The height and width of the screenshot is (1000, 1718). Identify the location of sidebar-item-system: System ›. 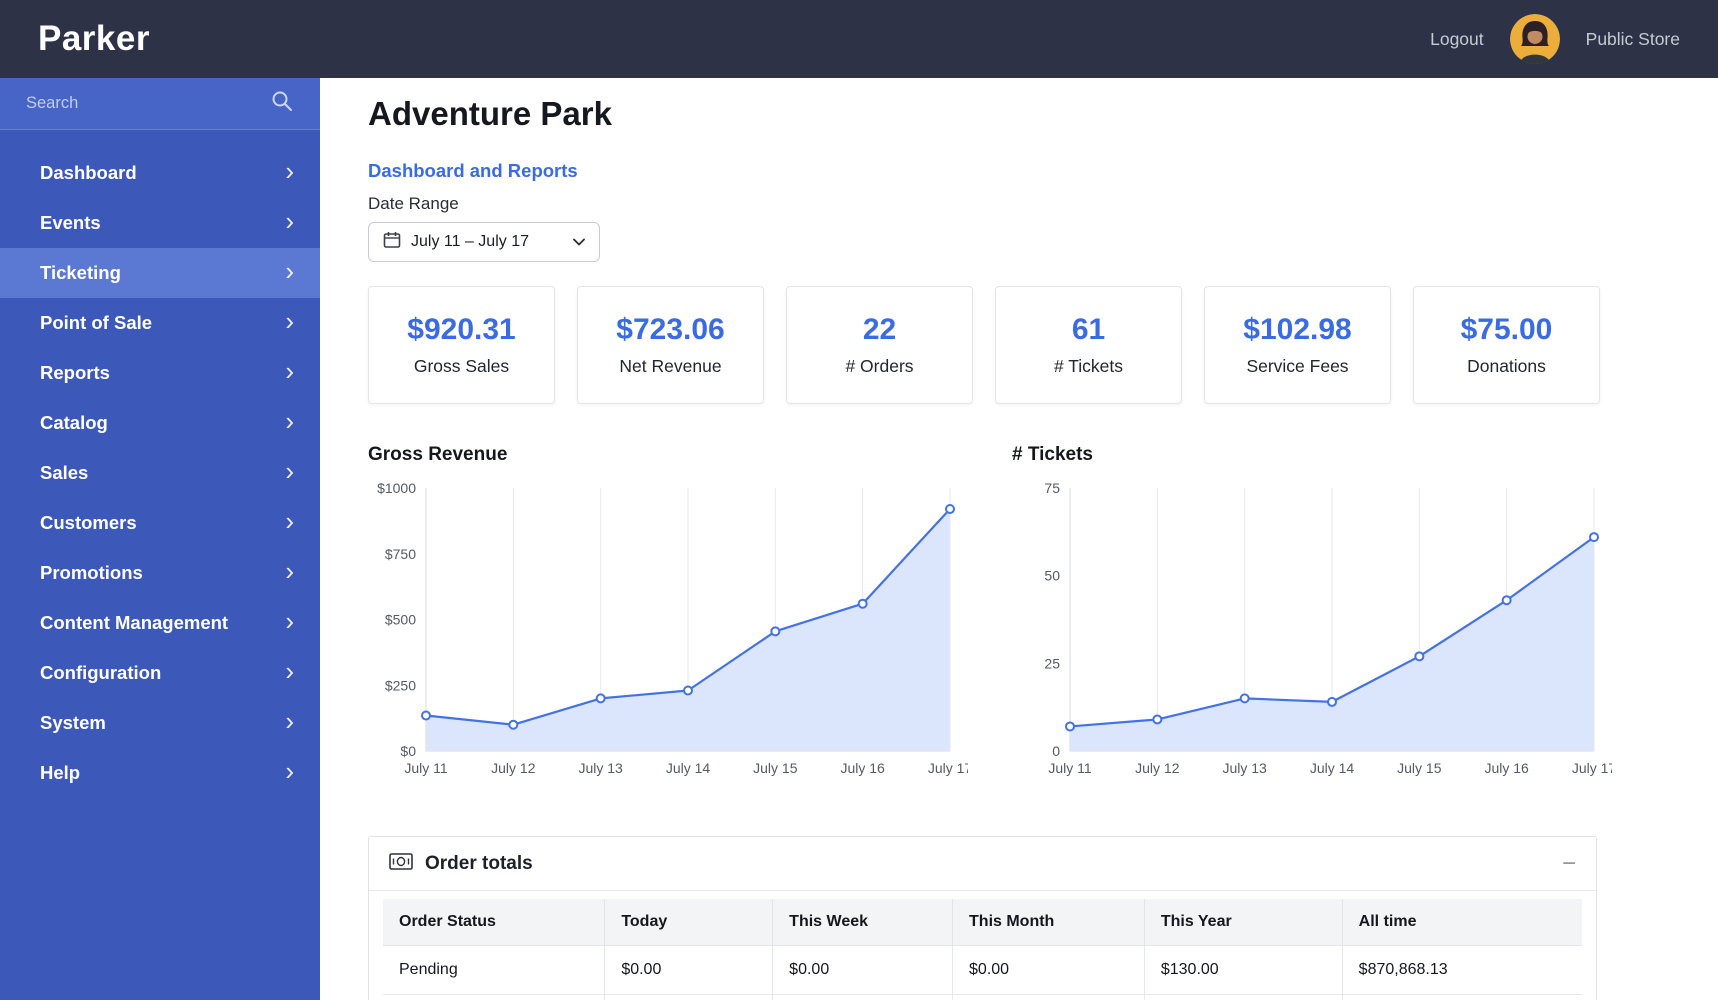
(160, 723).